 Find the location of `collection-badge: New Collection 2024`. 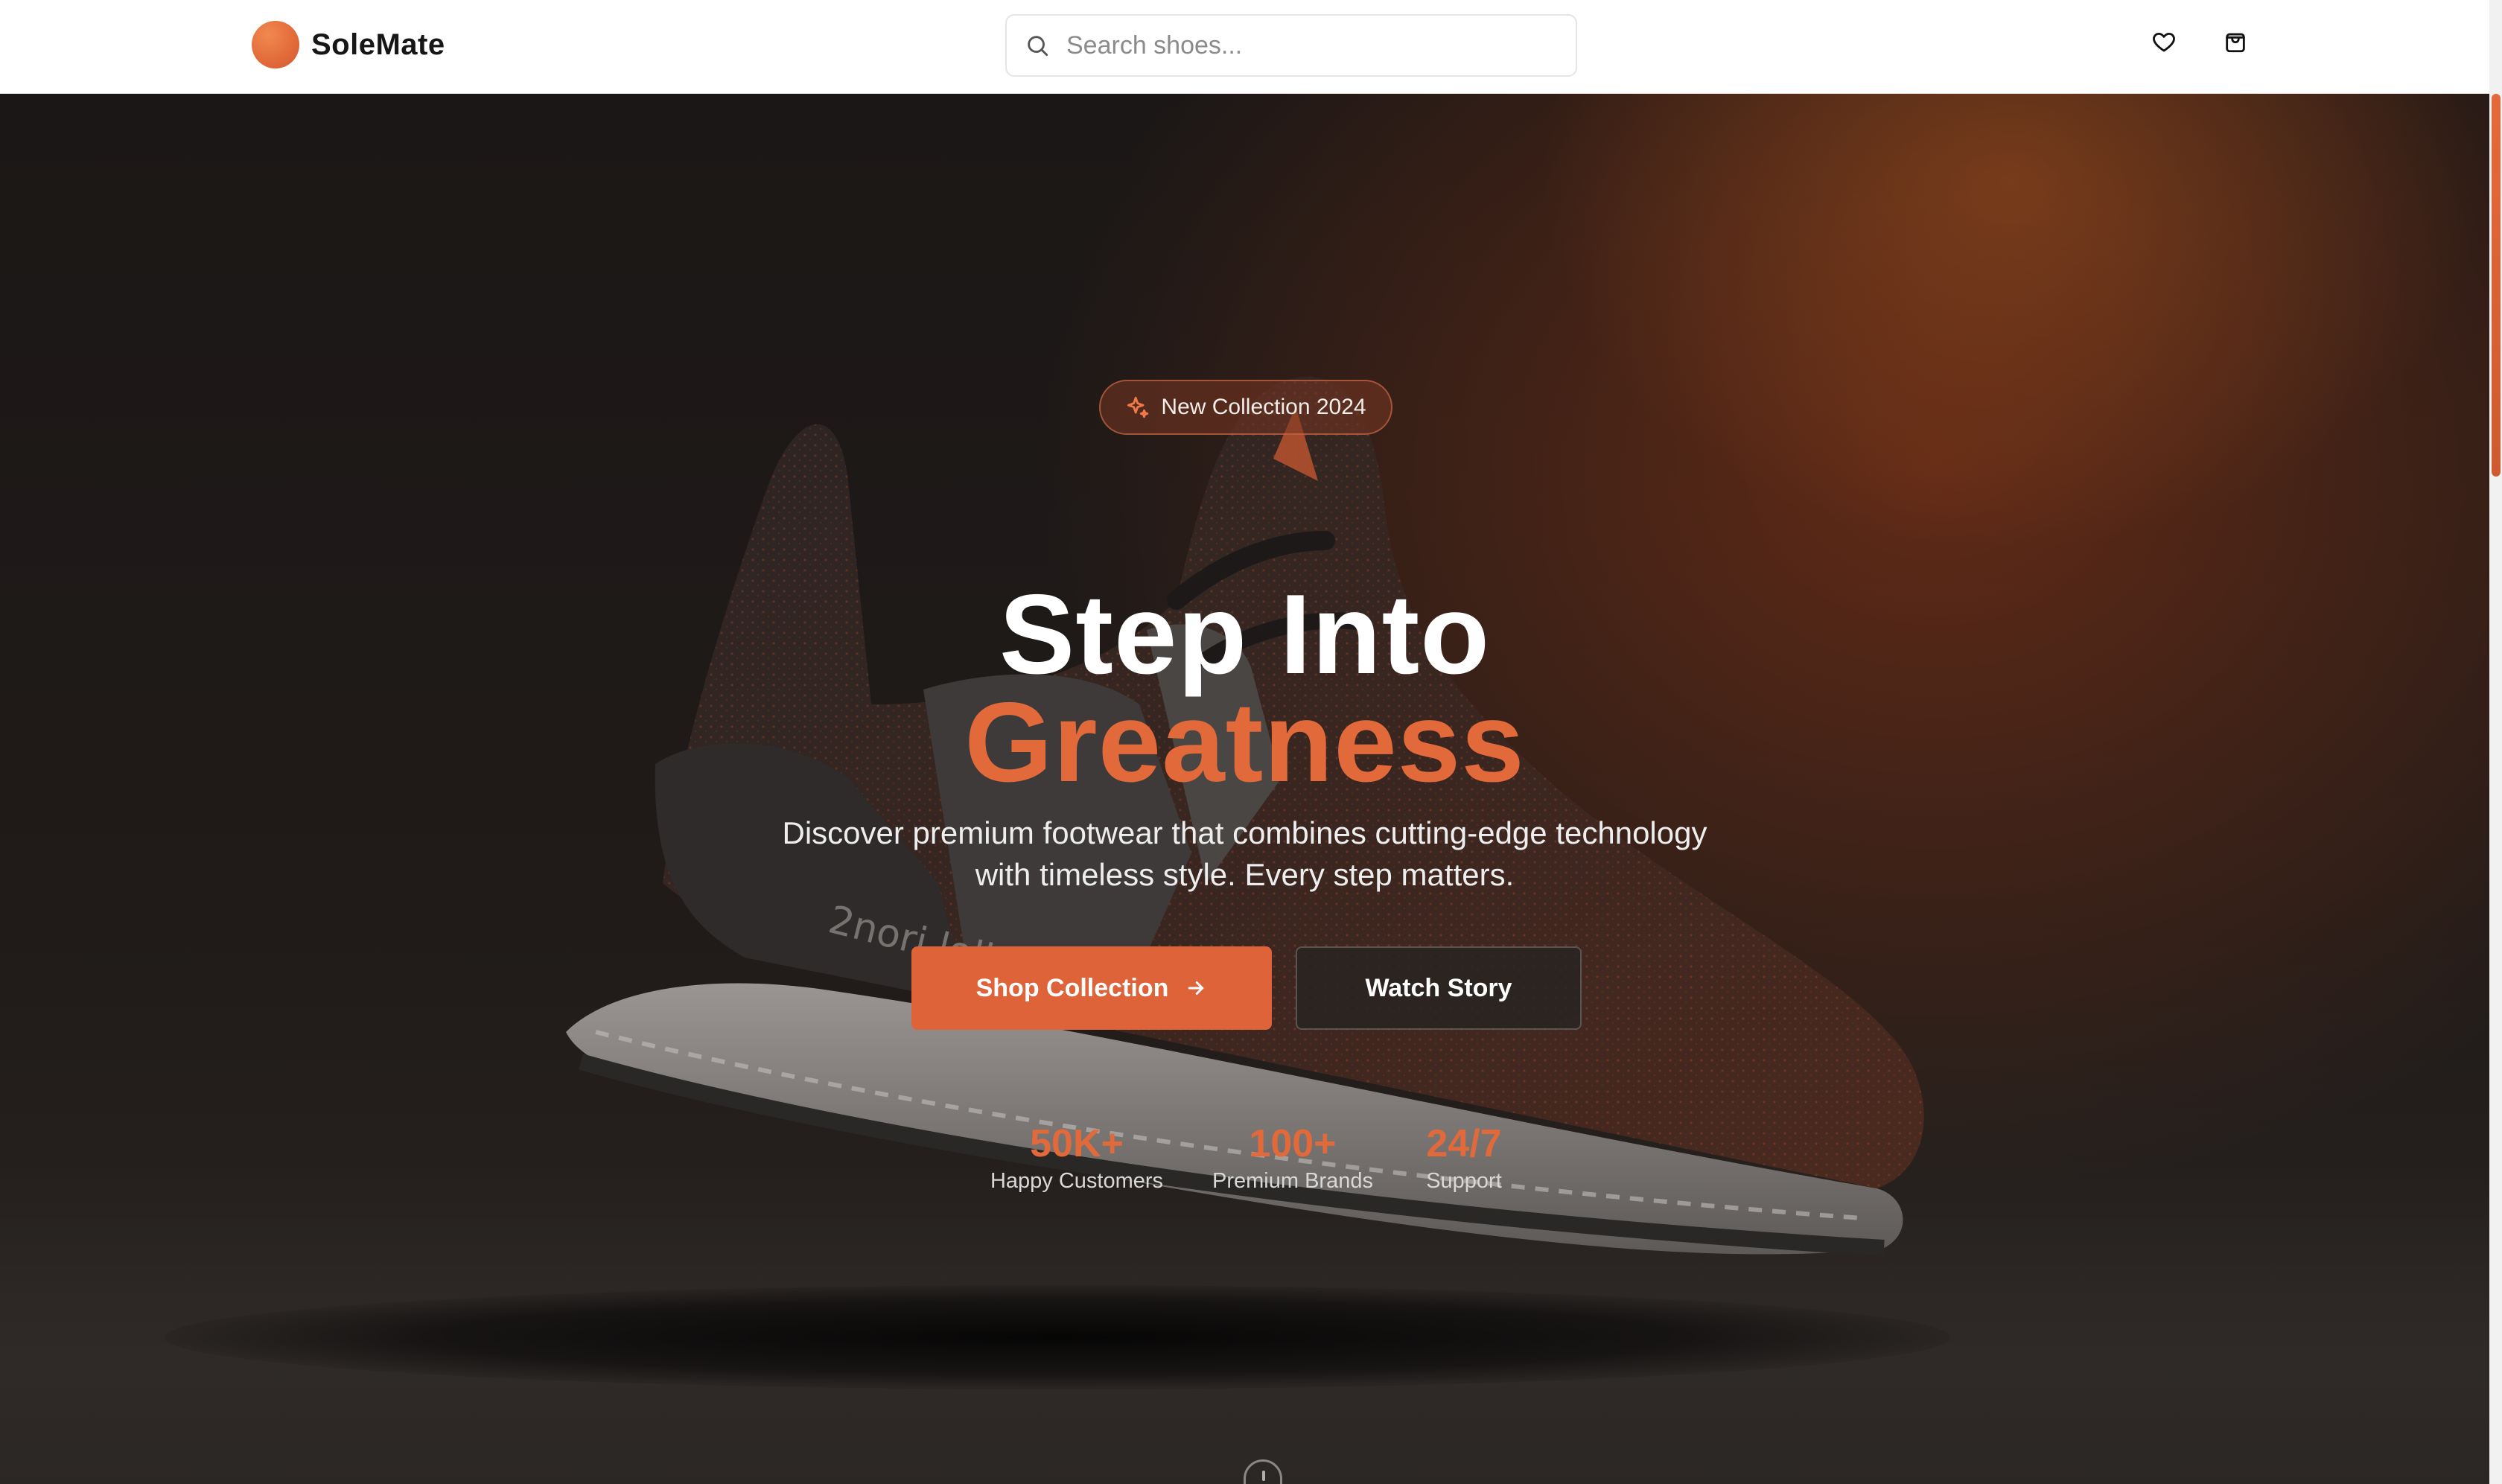

collection-badge: New Collection 2024 is located at coordinates (1246, 407).